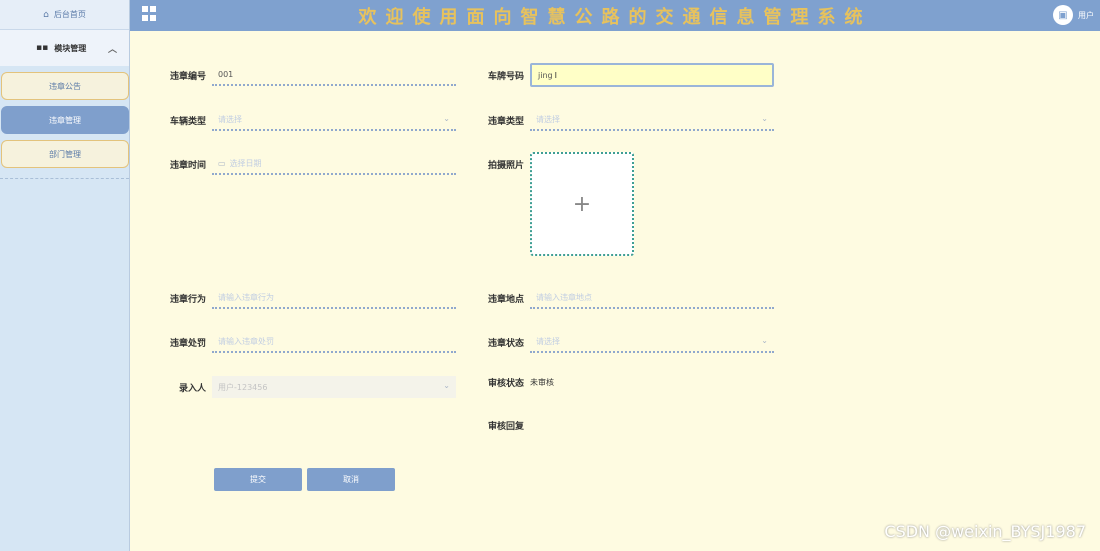 This screenshot has width=1100, height=551. I want to click on plus-icon: +, so click(582, 204).